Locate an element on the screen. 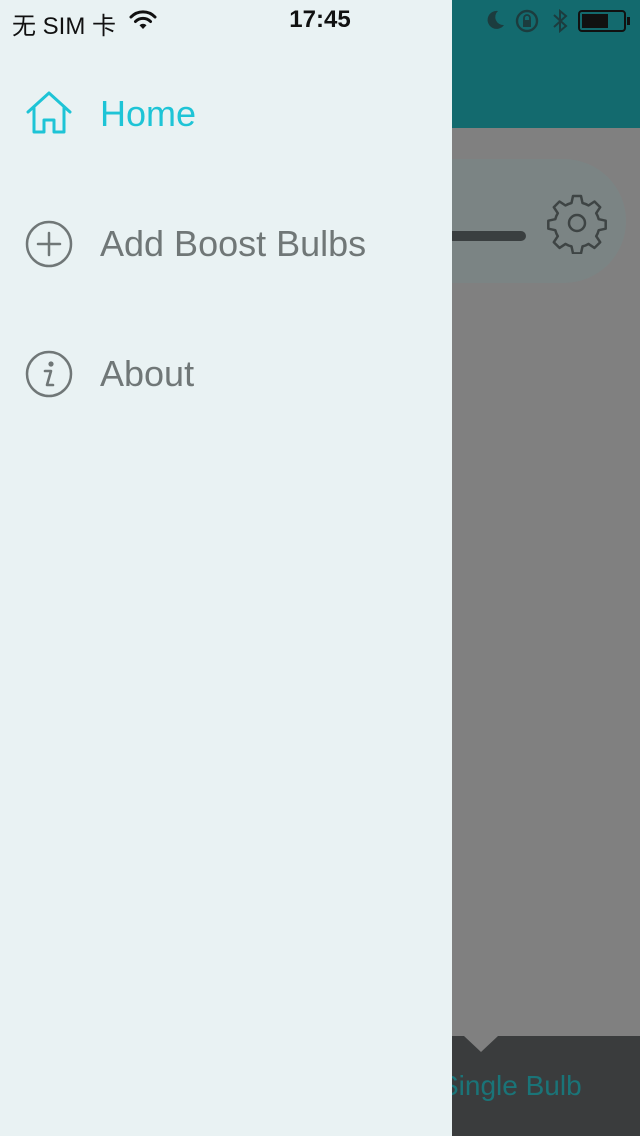  menu-item-label: Home is located at coordinates (148, 113).